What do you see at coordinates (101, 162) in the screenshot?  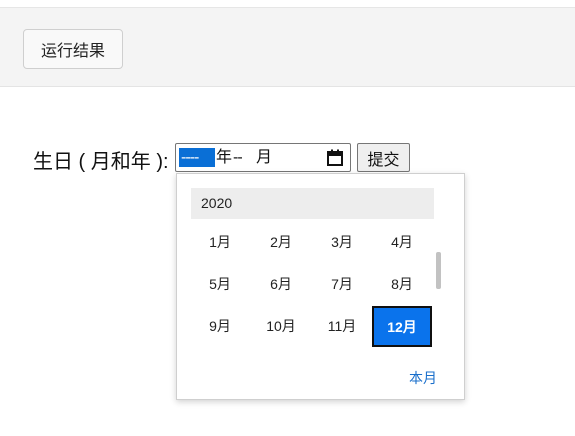 I see `birthday-label: 生日 ( 月和年 ):` at bounding box center [101, 162].